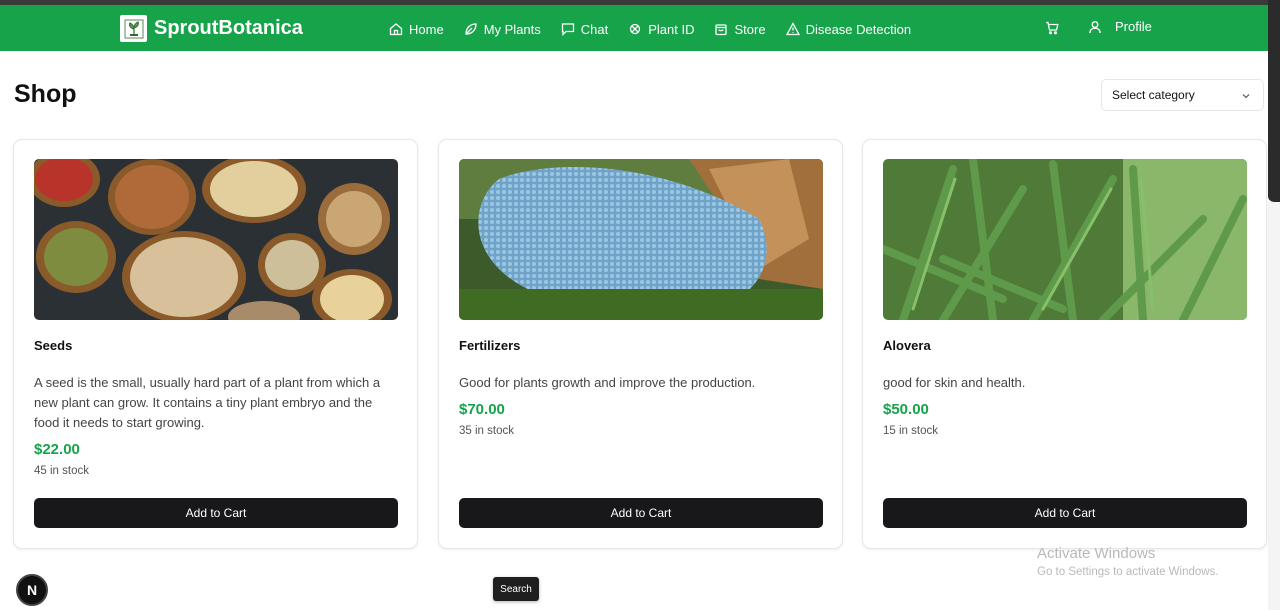 This screenshot has width=1280, height=610. What do you see at coordinates (641, 239) in the screenshot?
I see `product-image-fertilizers` at bounding box center [641, 239].